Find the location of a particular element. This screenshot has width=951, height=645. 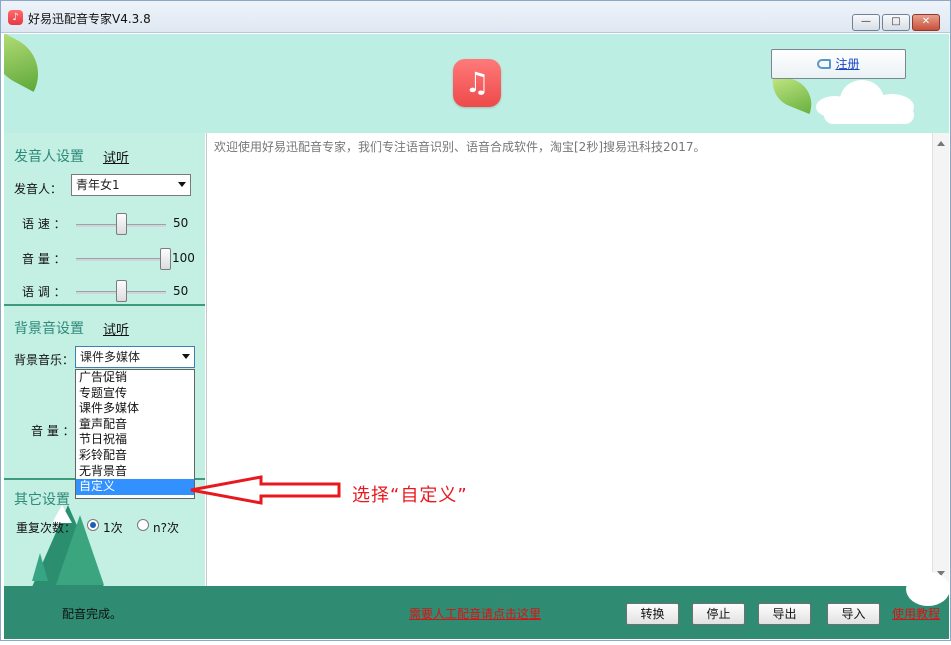

volume-slider-track is located at coordinates (121, 259).